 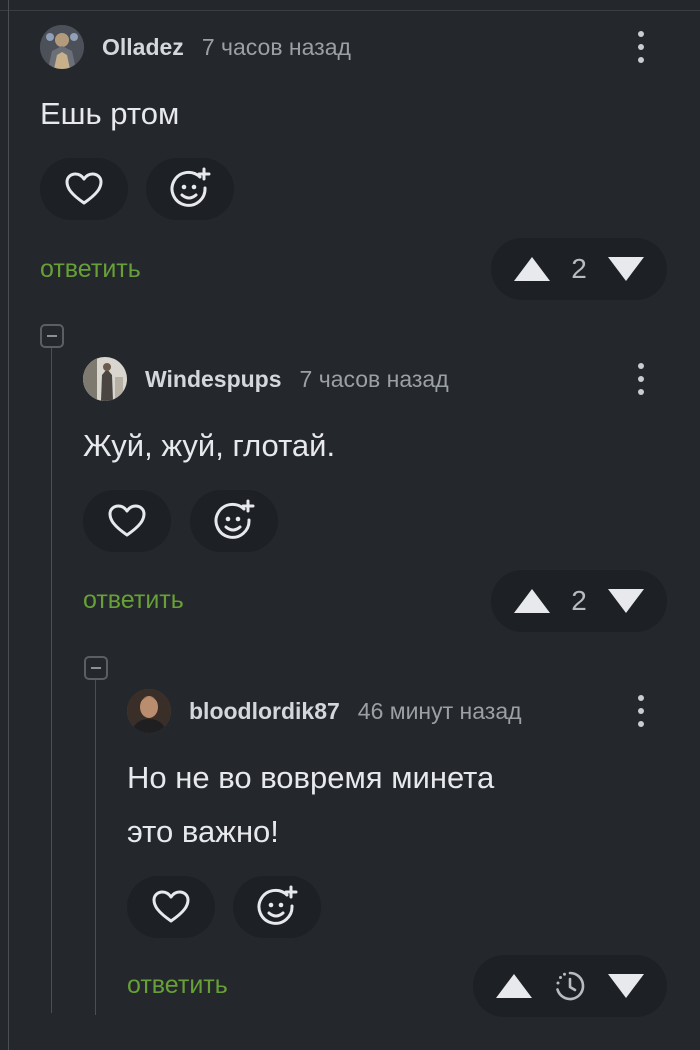 I want to click on username: Windespups, so click(x=213, y=379).